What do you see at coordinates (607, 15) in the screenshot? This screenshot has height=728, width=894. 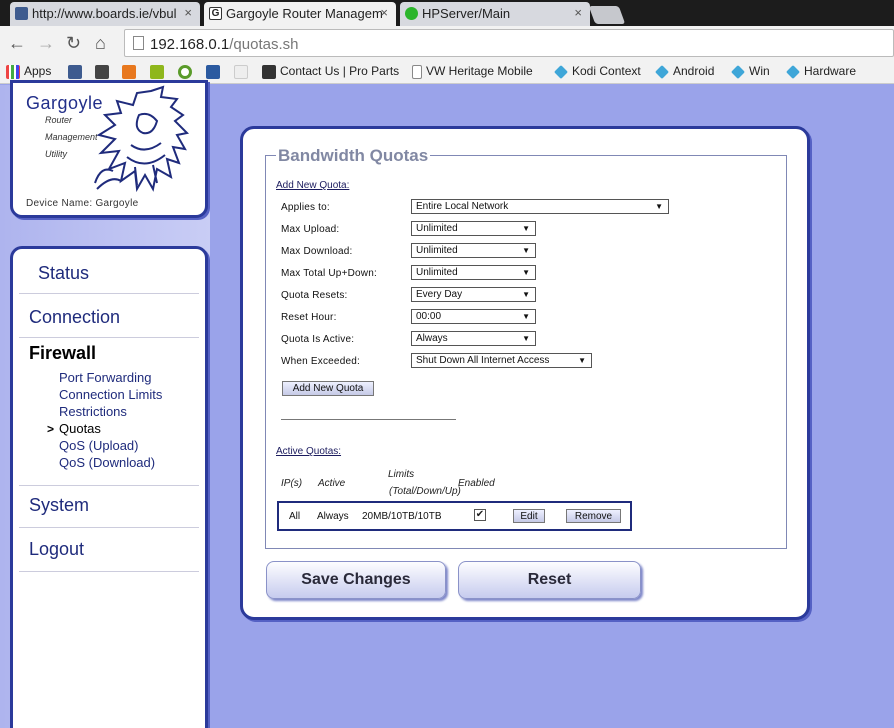 I see `new-tab-button` at bounding box center [607, 15].